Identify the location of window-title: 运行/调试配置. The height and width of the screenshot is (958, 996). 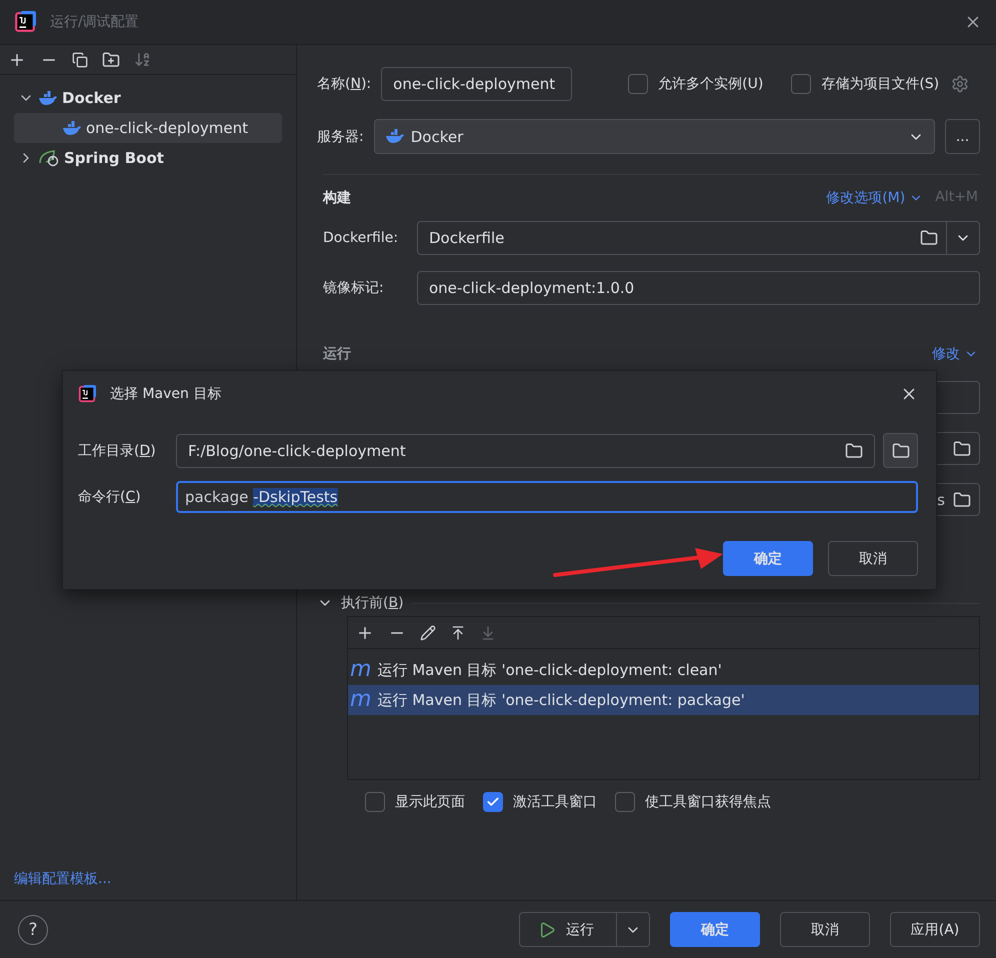
(94, 22).